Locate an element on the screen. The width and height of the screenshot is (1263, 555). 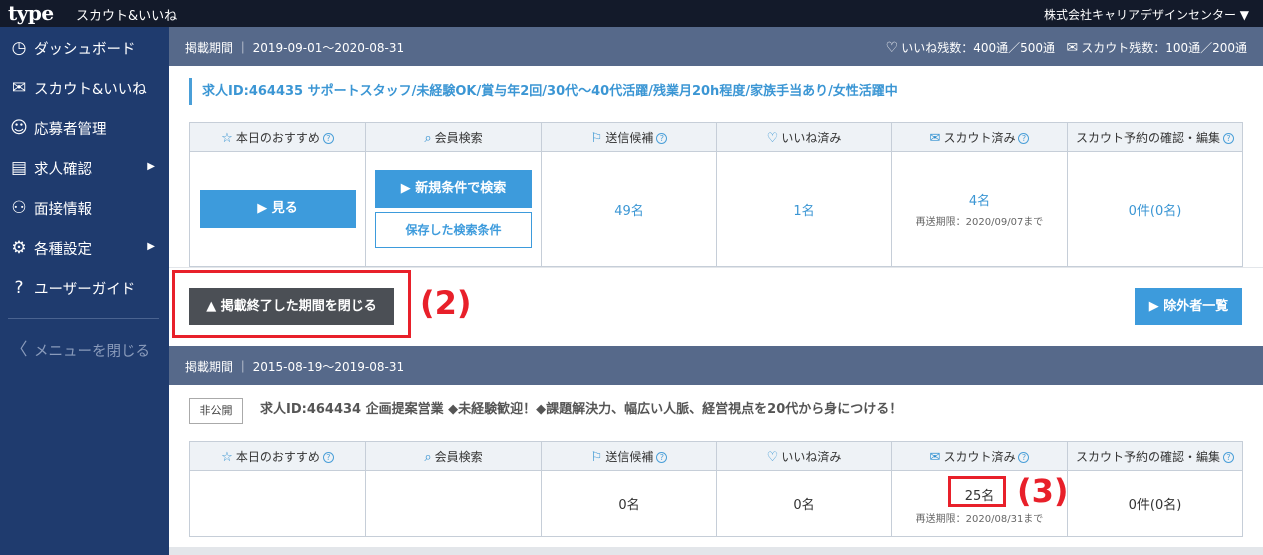
new-search-button: ▶ 新規条件で検索 is located at coordinates (453, 189).